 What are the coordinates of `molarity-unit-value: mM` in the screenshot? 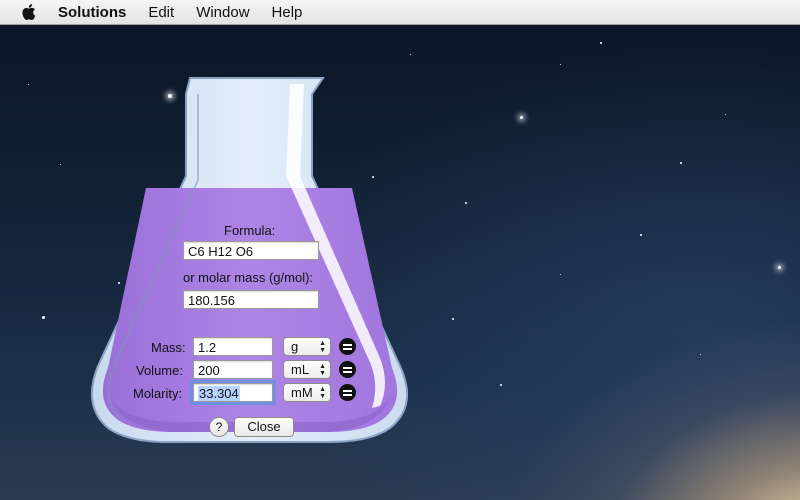 It's located at (302, 392).